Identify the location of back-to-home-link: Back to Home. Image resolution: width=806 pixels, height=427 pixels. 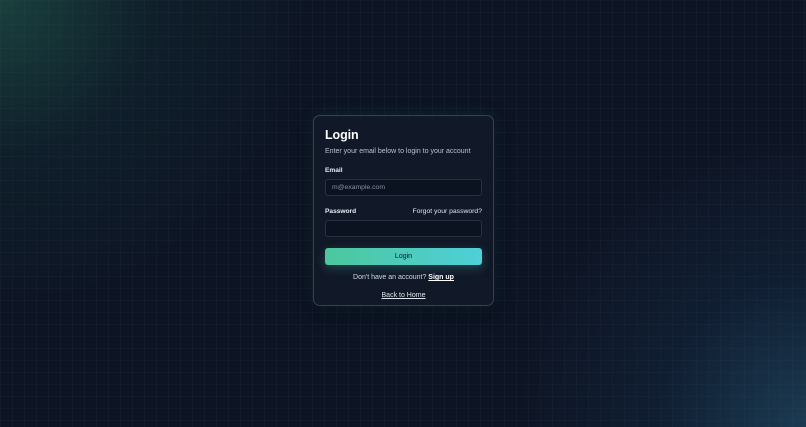
(404, 295).